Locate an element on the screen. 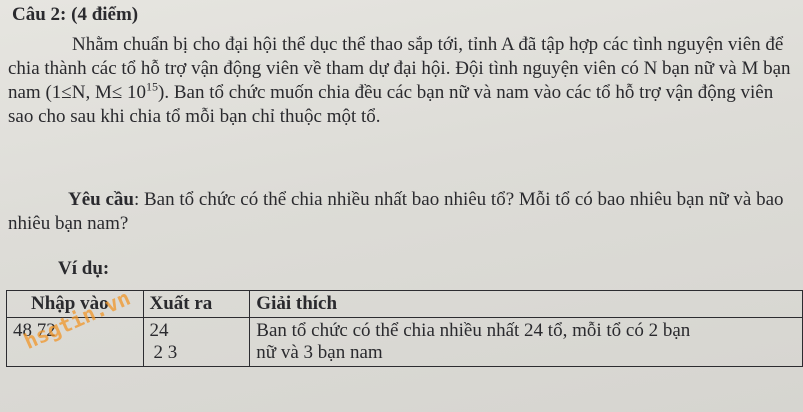 The height and width of the screenshot is (412, 803). explanation-line-2: nữ và 3 bạn nam is located at coordinates (319, 352).